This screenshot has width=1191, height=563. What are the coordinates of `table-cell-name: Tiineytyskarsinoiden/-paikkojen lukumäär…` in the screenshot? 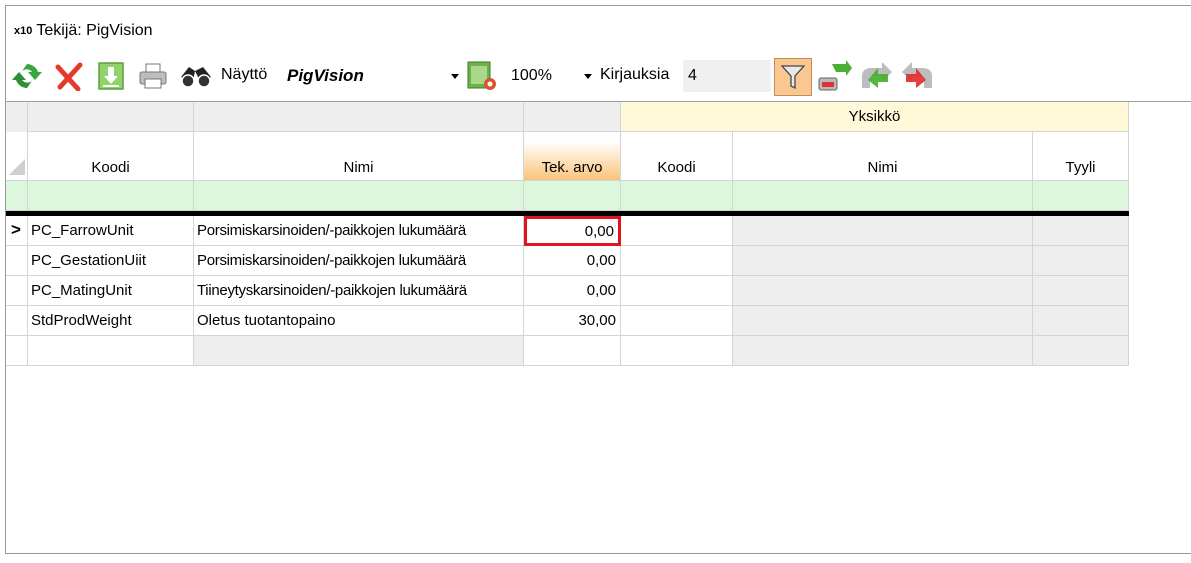 It's located at (359, 291).